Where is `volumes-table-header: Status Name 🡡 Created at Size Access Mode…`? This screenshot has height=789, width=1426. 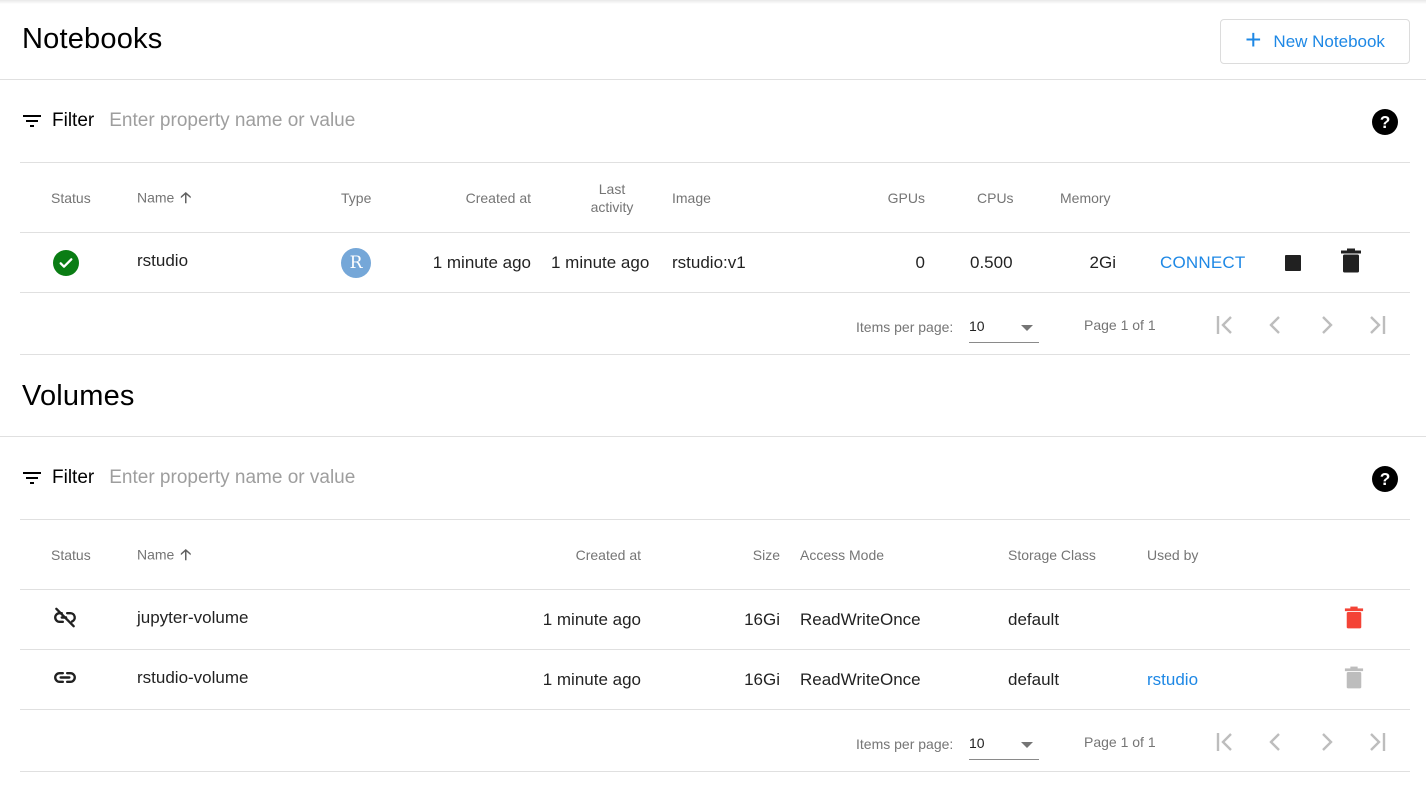
volumes-table-header: Status Name 🡡 Created at Size Access Mode… is located at coordinates (715, 555).